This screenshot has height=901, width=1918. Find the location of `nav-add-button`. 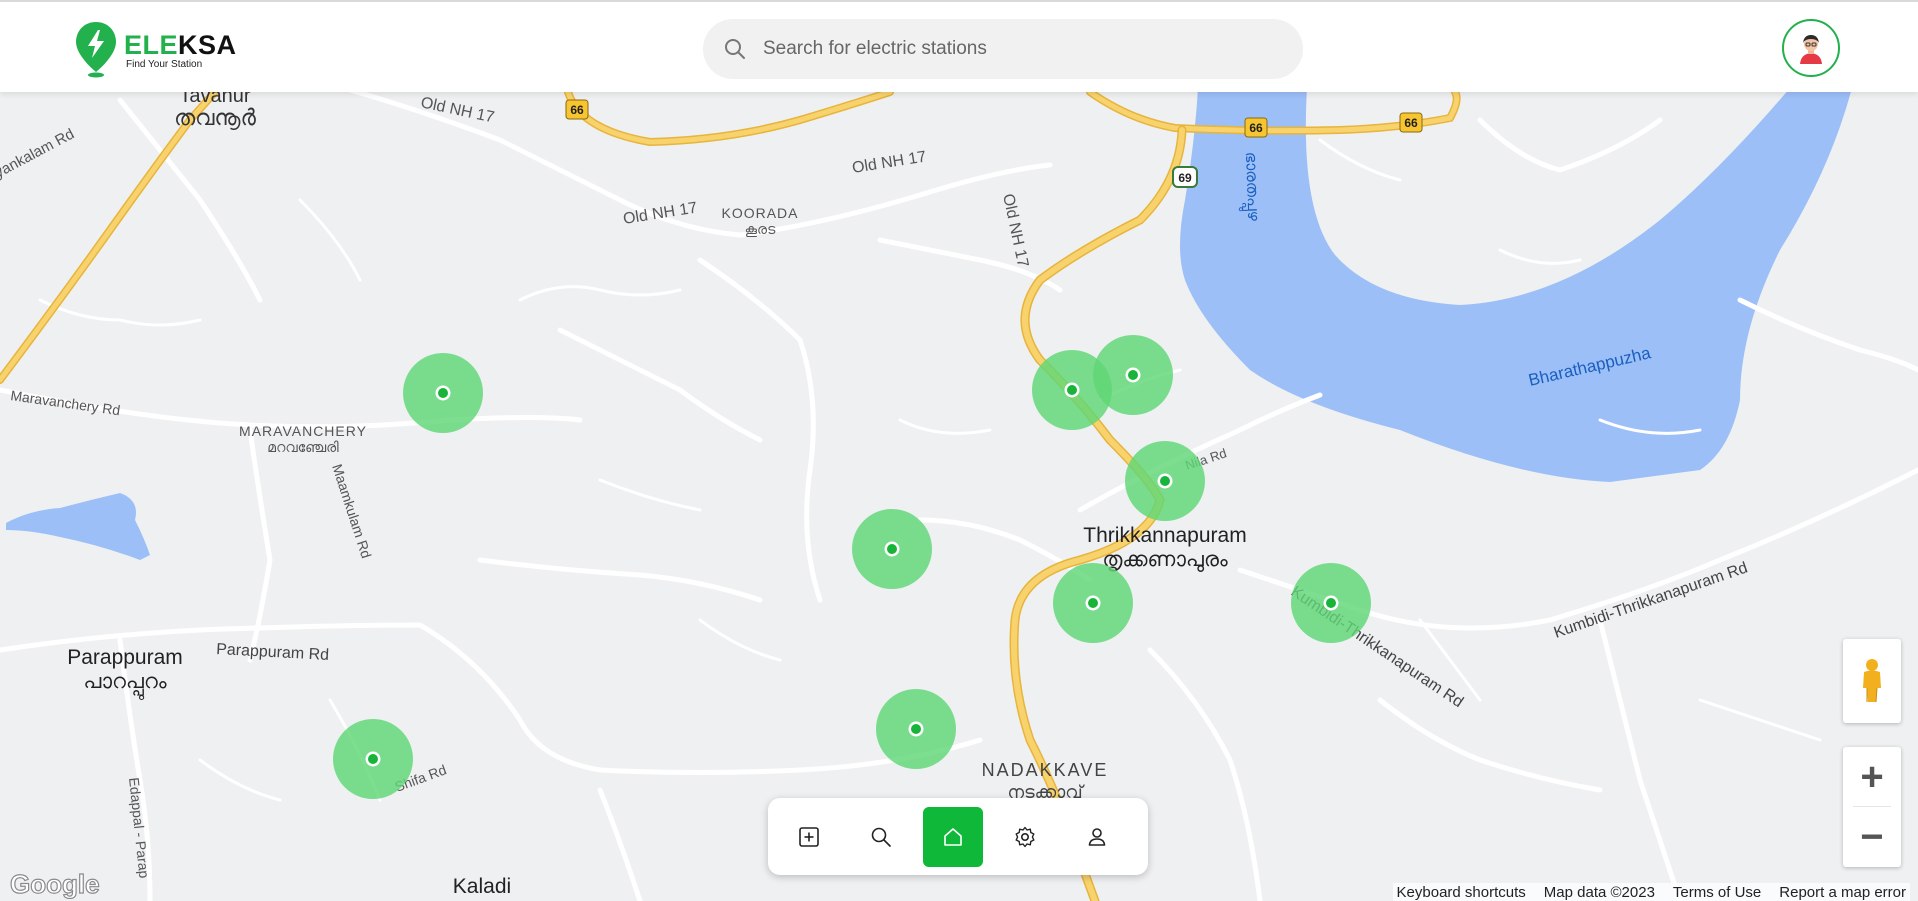

nav-add-button is located at coordinates (809, 837).